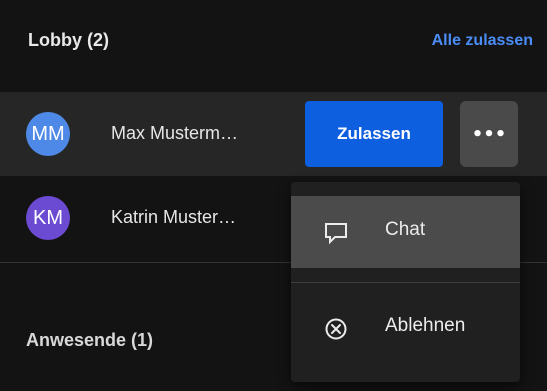 The width and height of the screenshot is (547, 391). Describe the element at coordinates (68, 40) in the screenshot. I see `lobby-title: Lobby (2)` at that location.